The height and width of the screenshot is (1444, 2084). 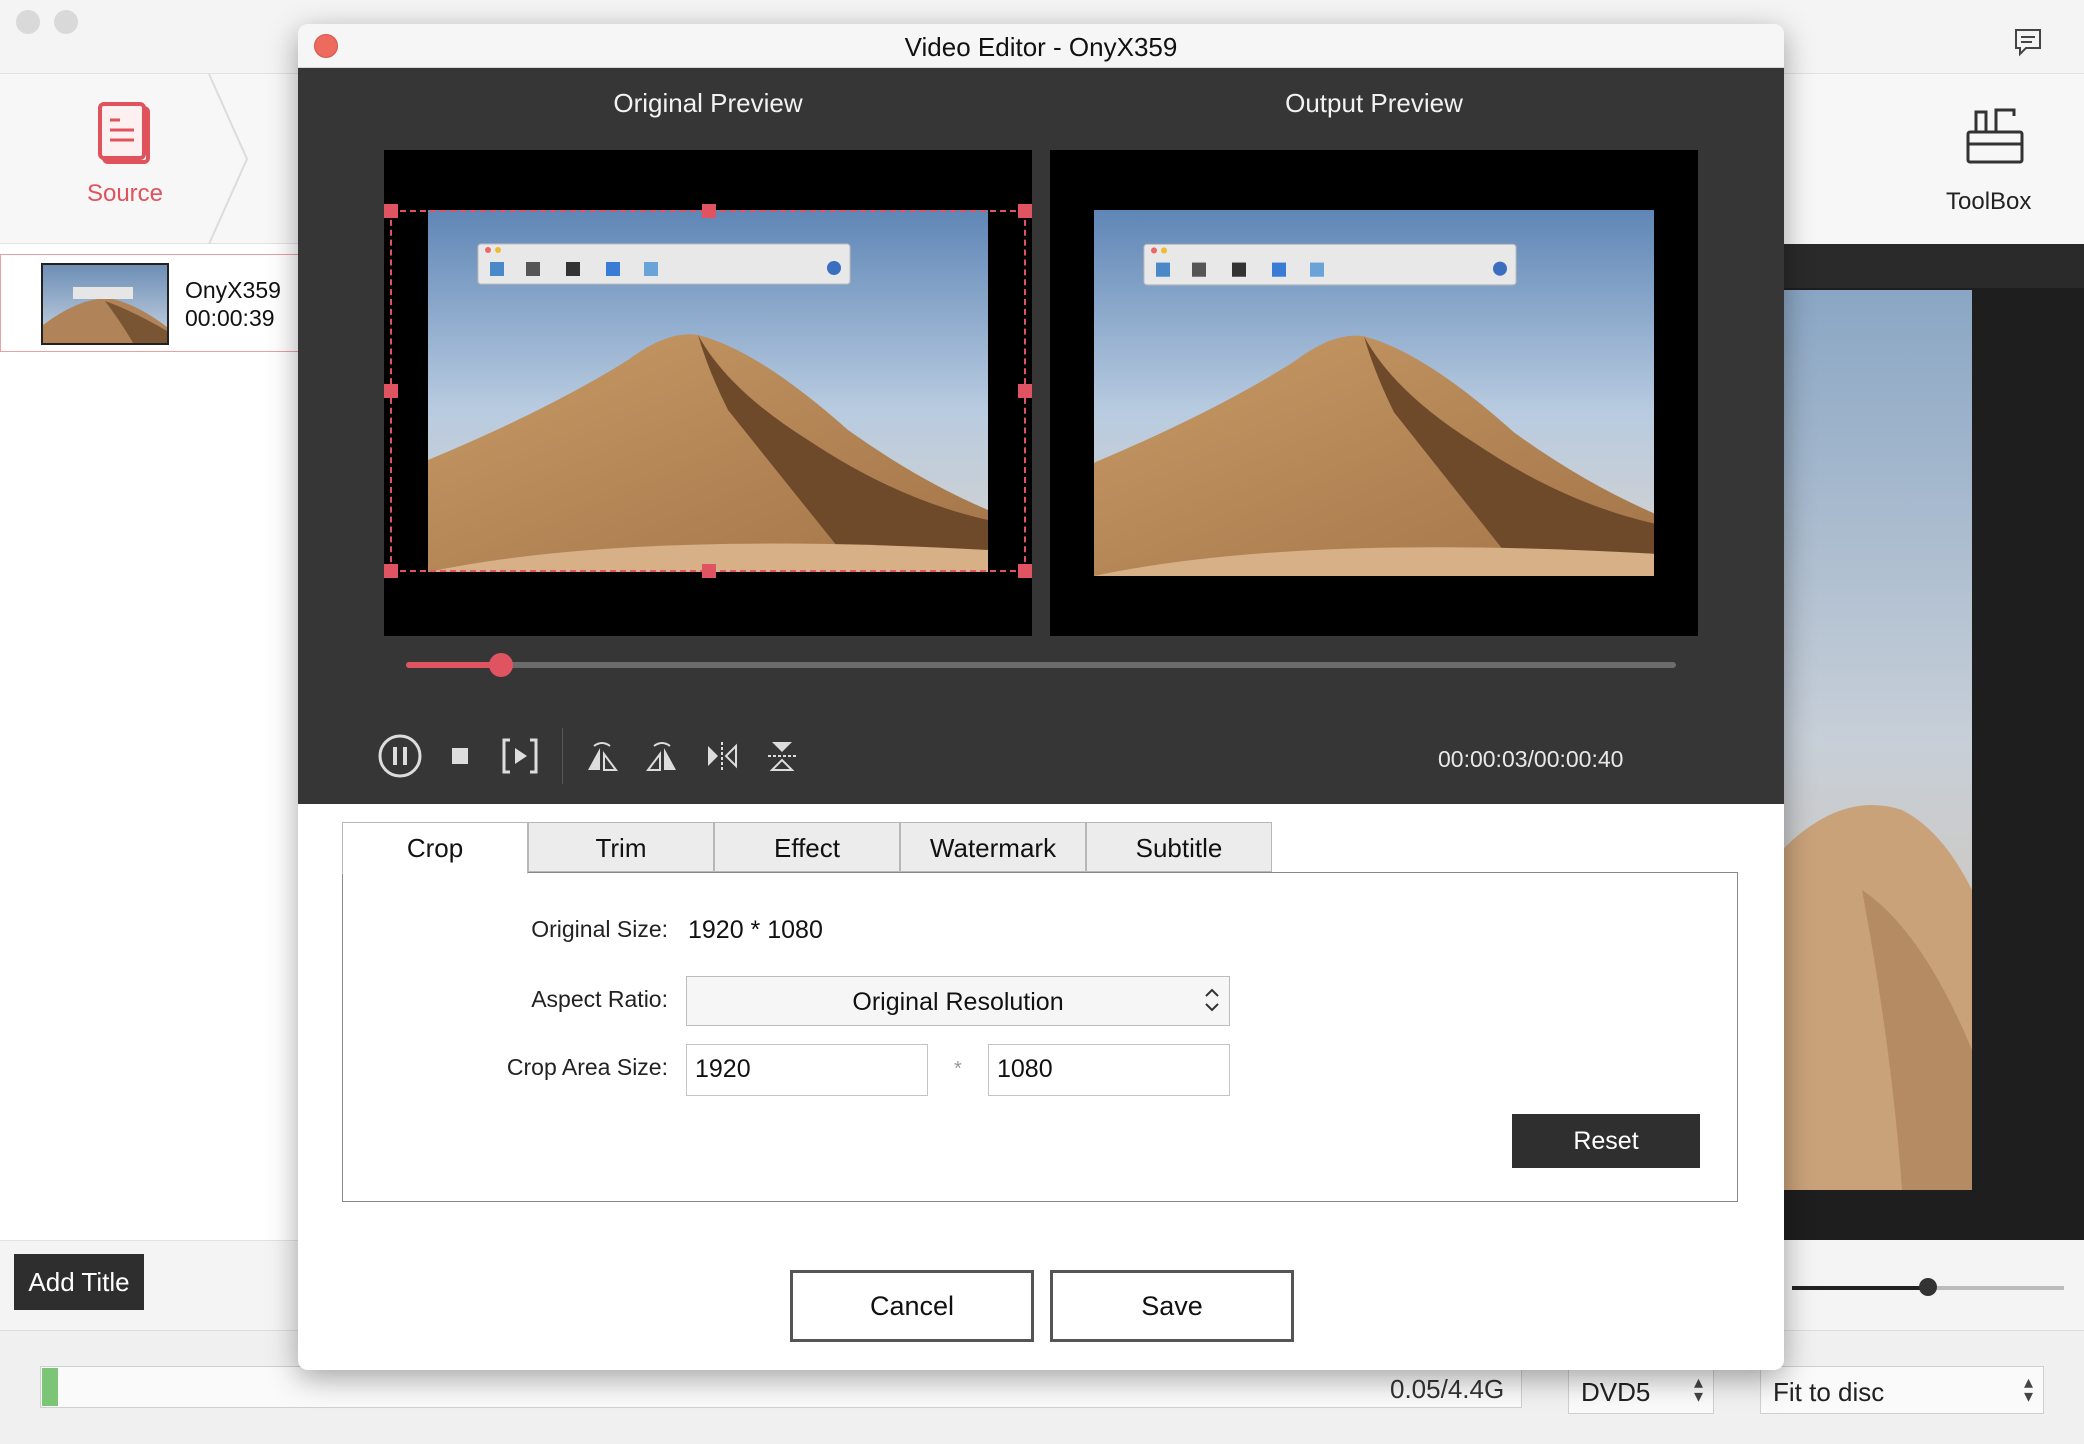 I want to click on flip-horizontal-button, so click(x=722, y=756).